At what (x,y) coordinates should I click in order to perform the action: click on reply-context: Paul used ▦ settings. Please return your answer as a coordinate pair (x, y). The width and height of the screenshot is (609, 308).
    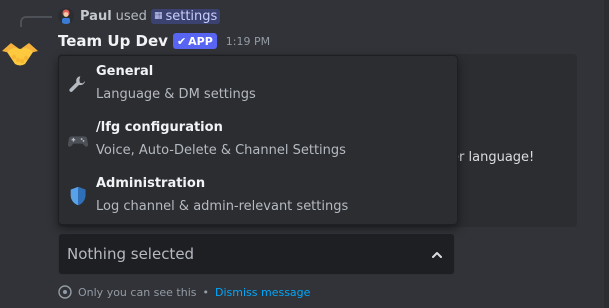
    Looking at the image, I should click on (139, 16).